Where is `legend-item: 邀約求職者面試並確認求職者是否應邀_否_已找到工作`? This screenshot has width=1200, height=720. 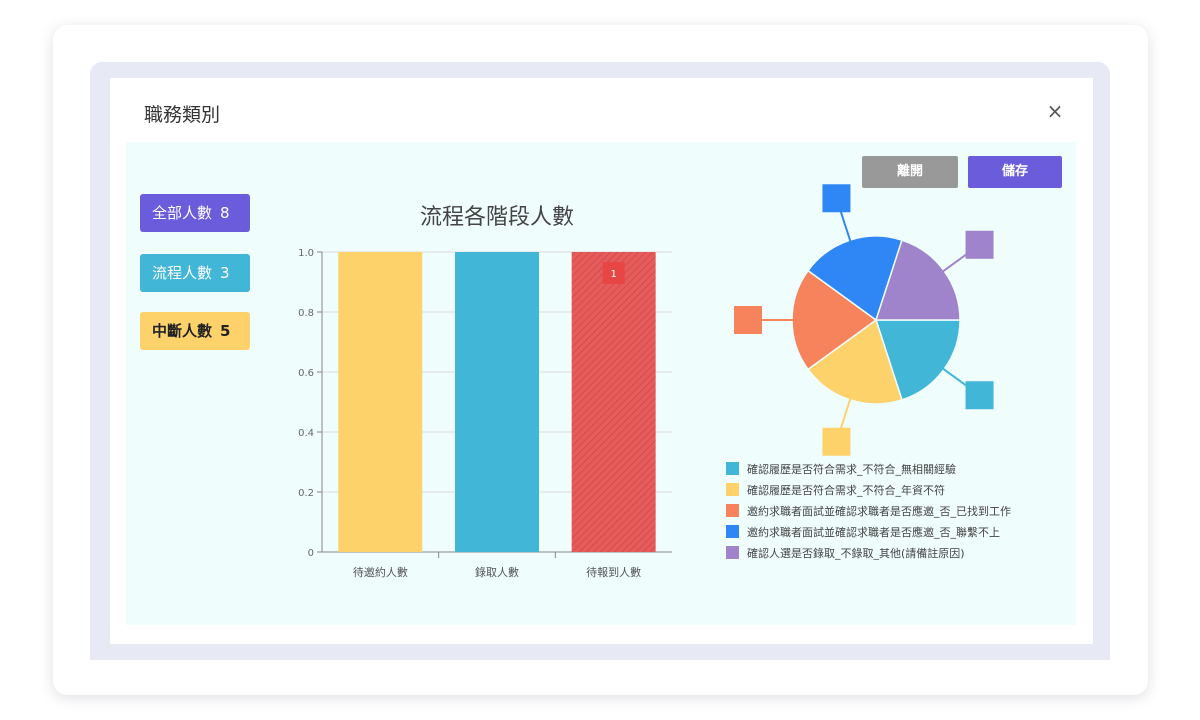 legend-item: 邀約求職者面試並確認求職者是否應邀_否_已找到工作 is located at coordinates (868, 510).